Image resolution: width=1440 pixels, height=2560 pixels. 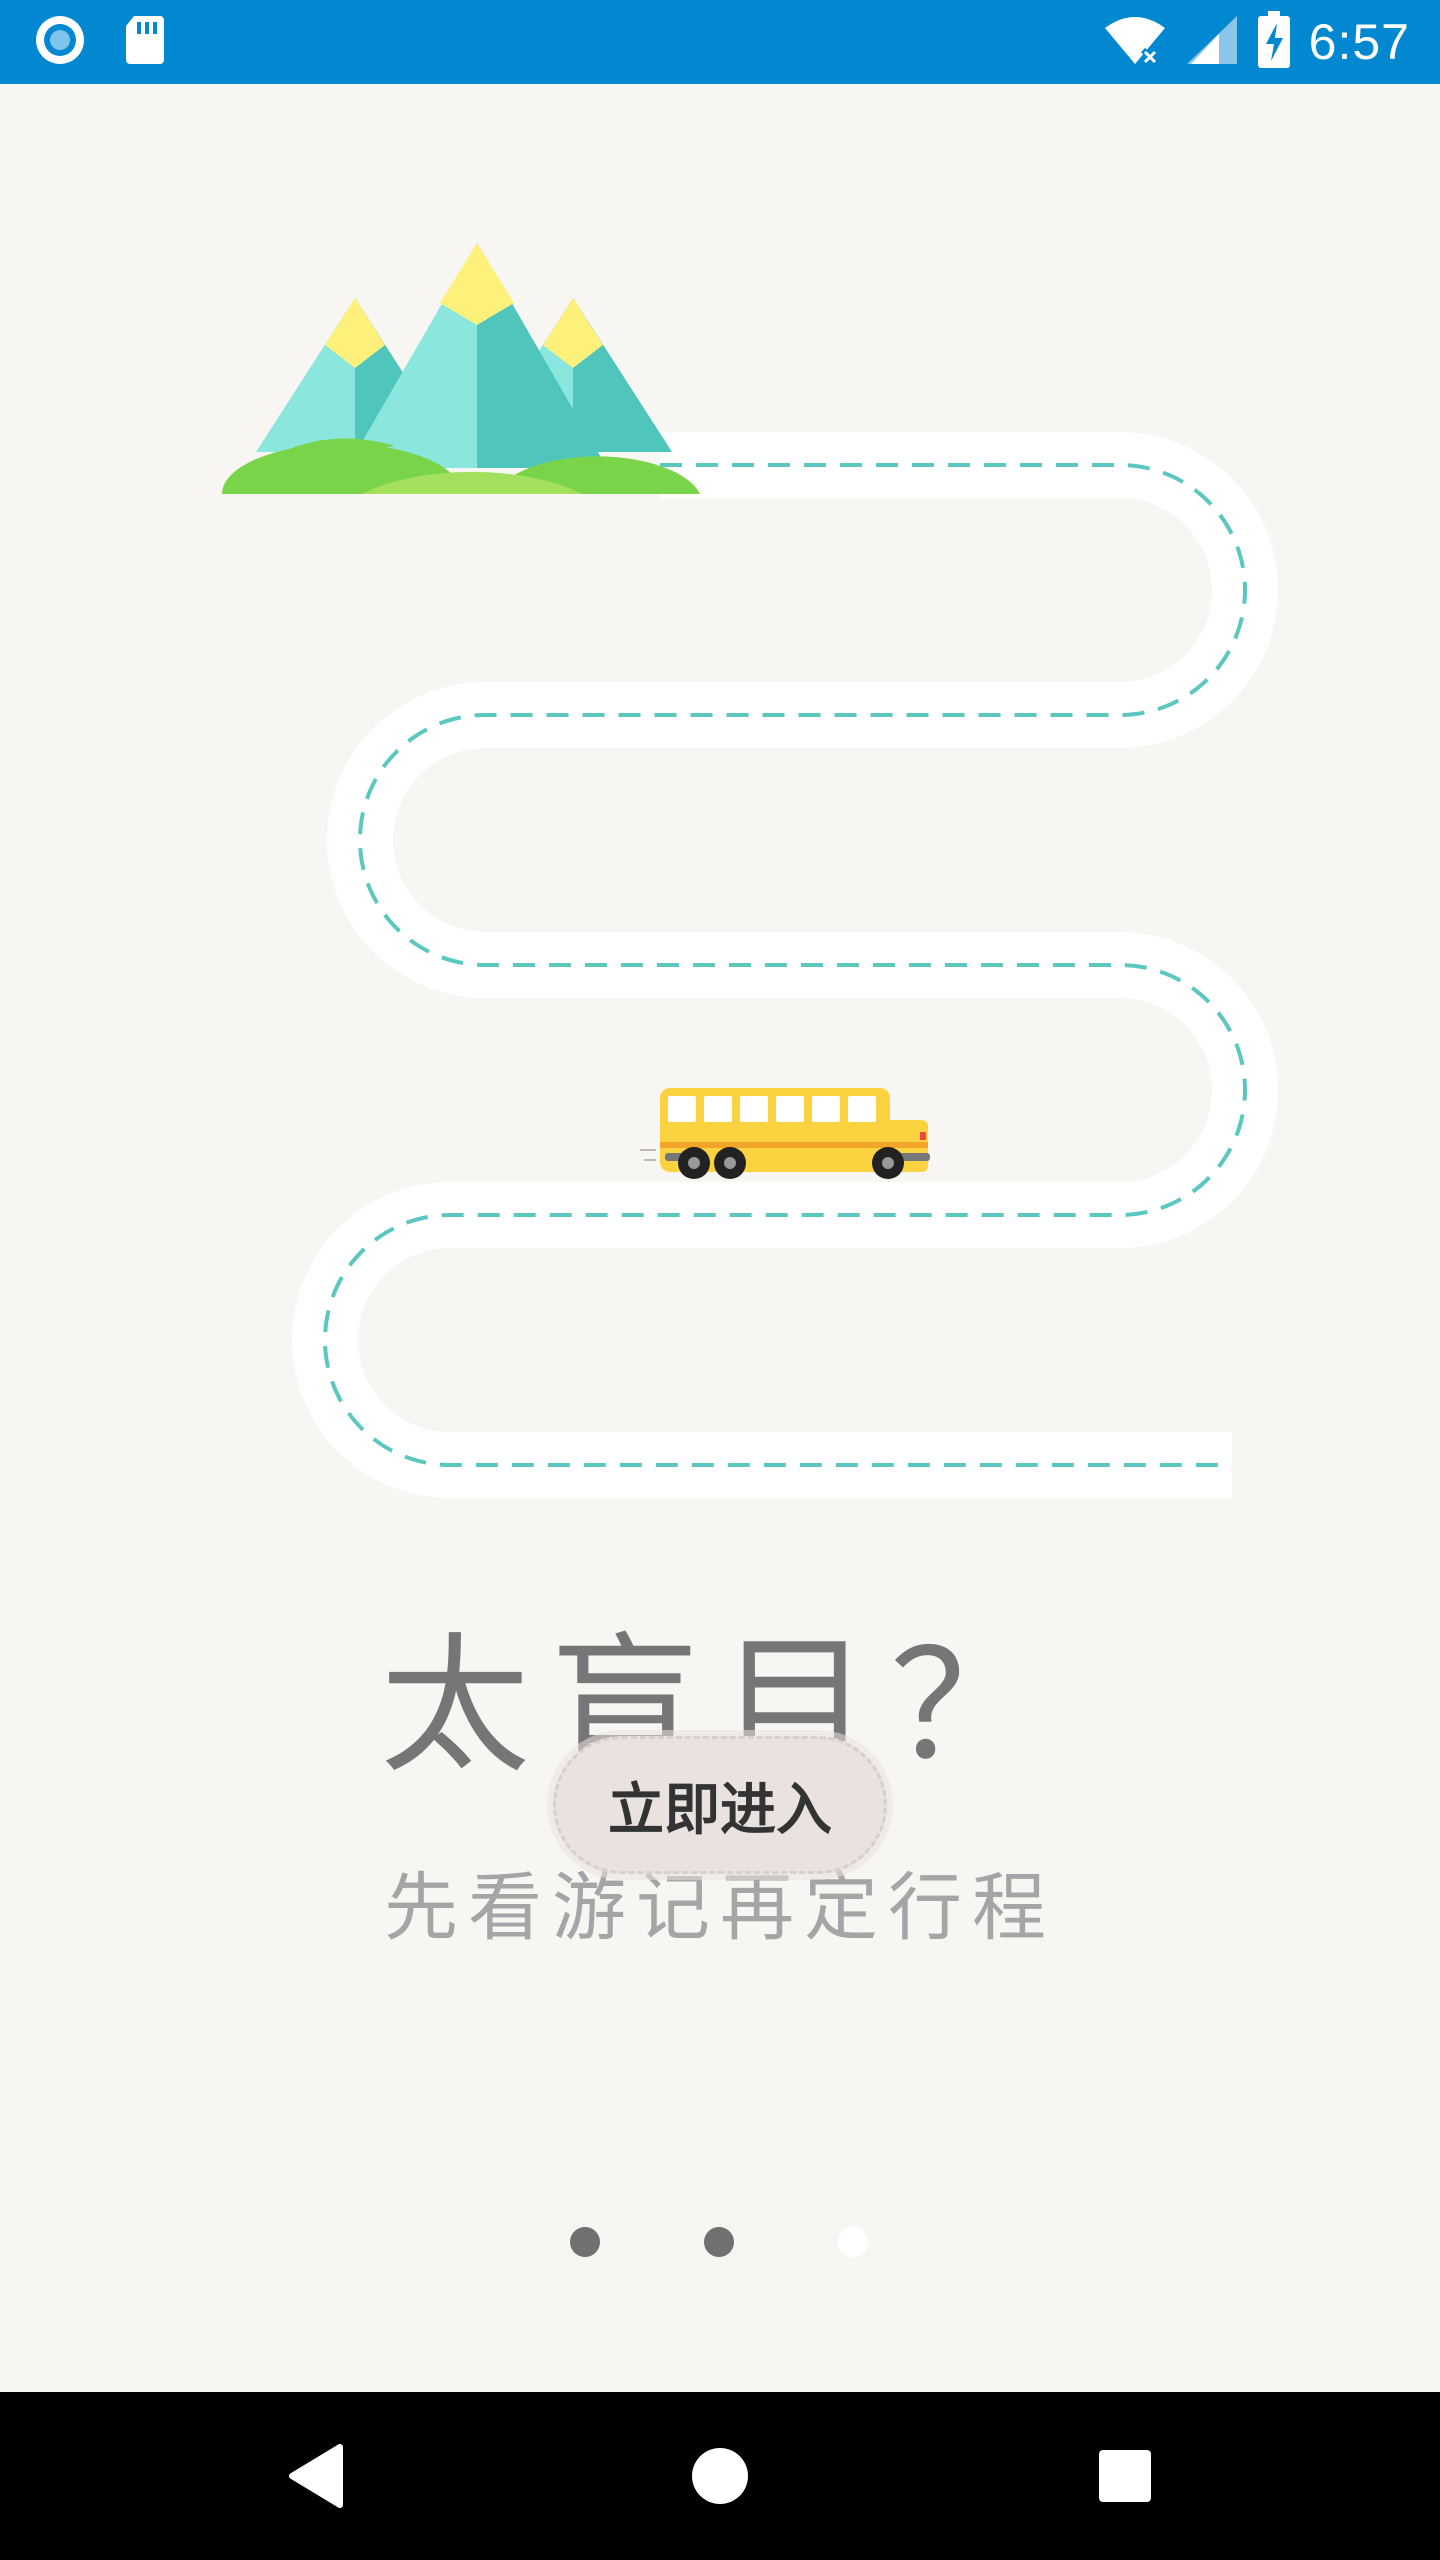 I want to click on back-icon, so click(x=316, y=2476).